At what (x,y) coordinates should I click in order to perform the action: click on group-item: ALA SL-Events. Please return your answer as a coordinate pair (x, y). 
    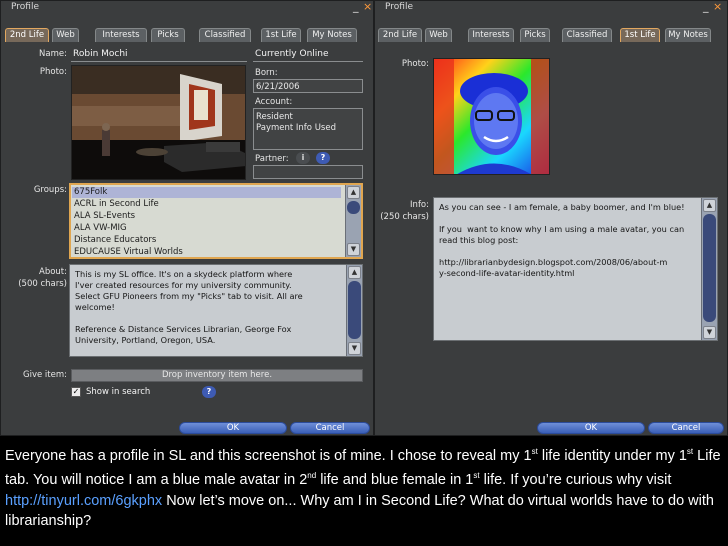
    Looking at the image, I should click on (104, 216).